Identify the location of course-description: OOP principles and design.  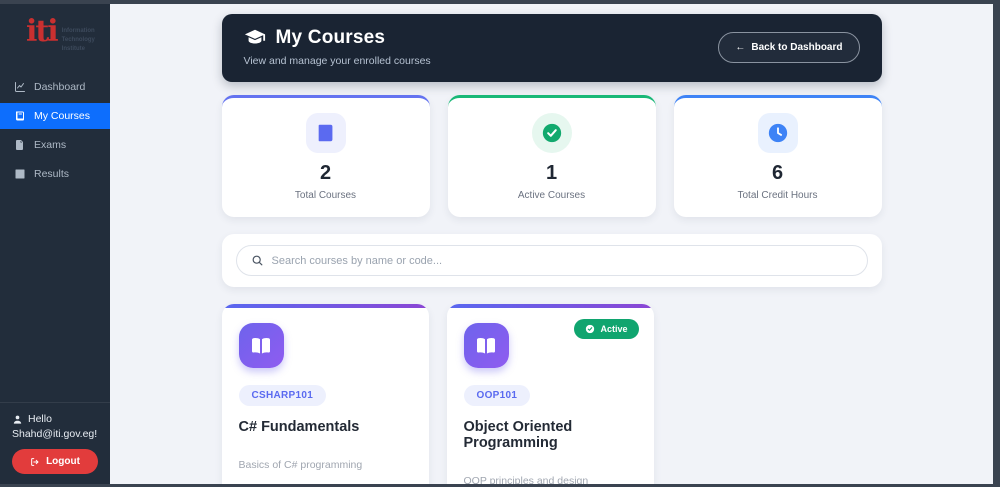
(526, 479).